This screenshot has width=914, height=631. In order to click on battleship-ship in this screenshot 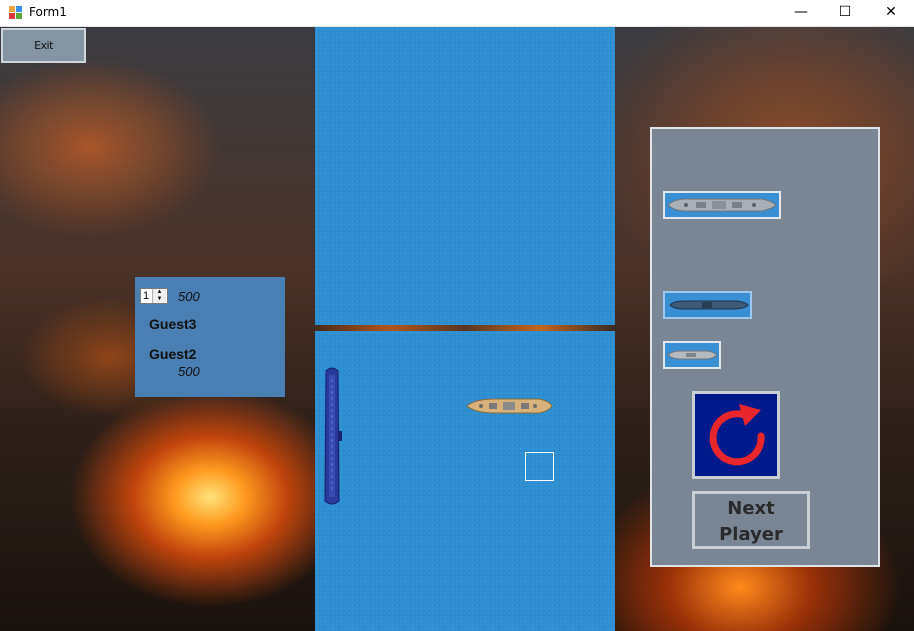, I will do `click(509, 406)`.